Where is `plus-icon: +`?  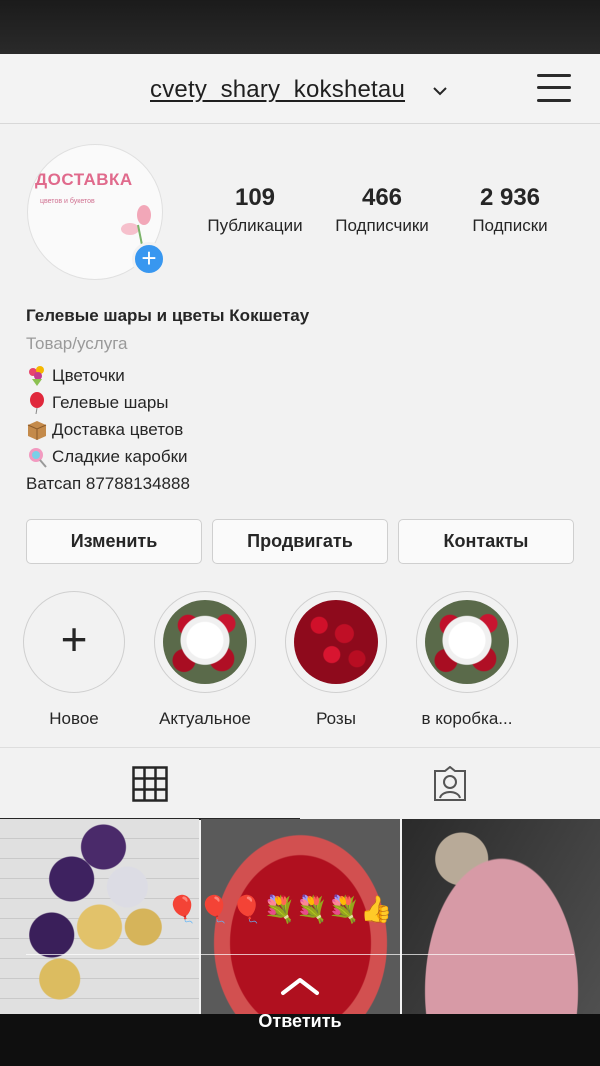
plus-icon: + is located at coordinates (74, 639).